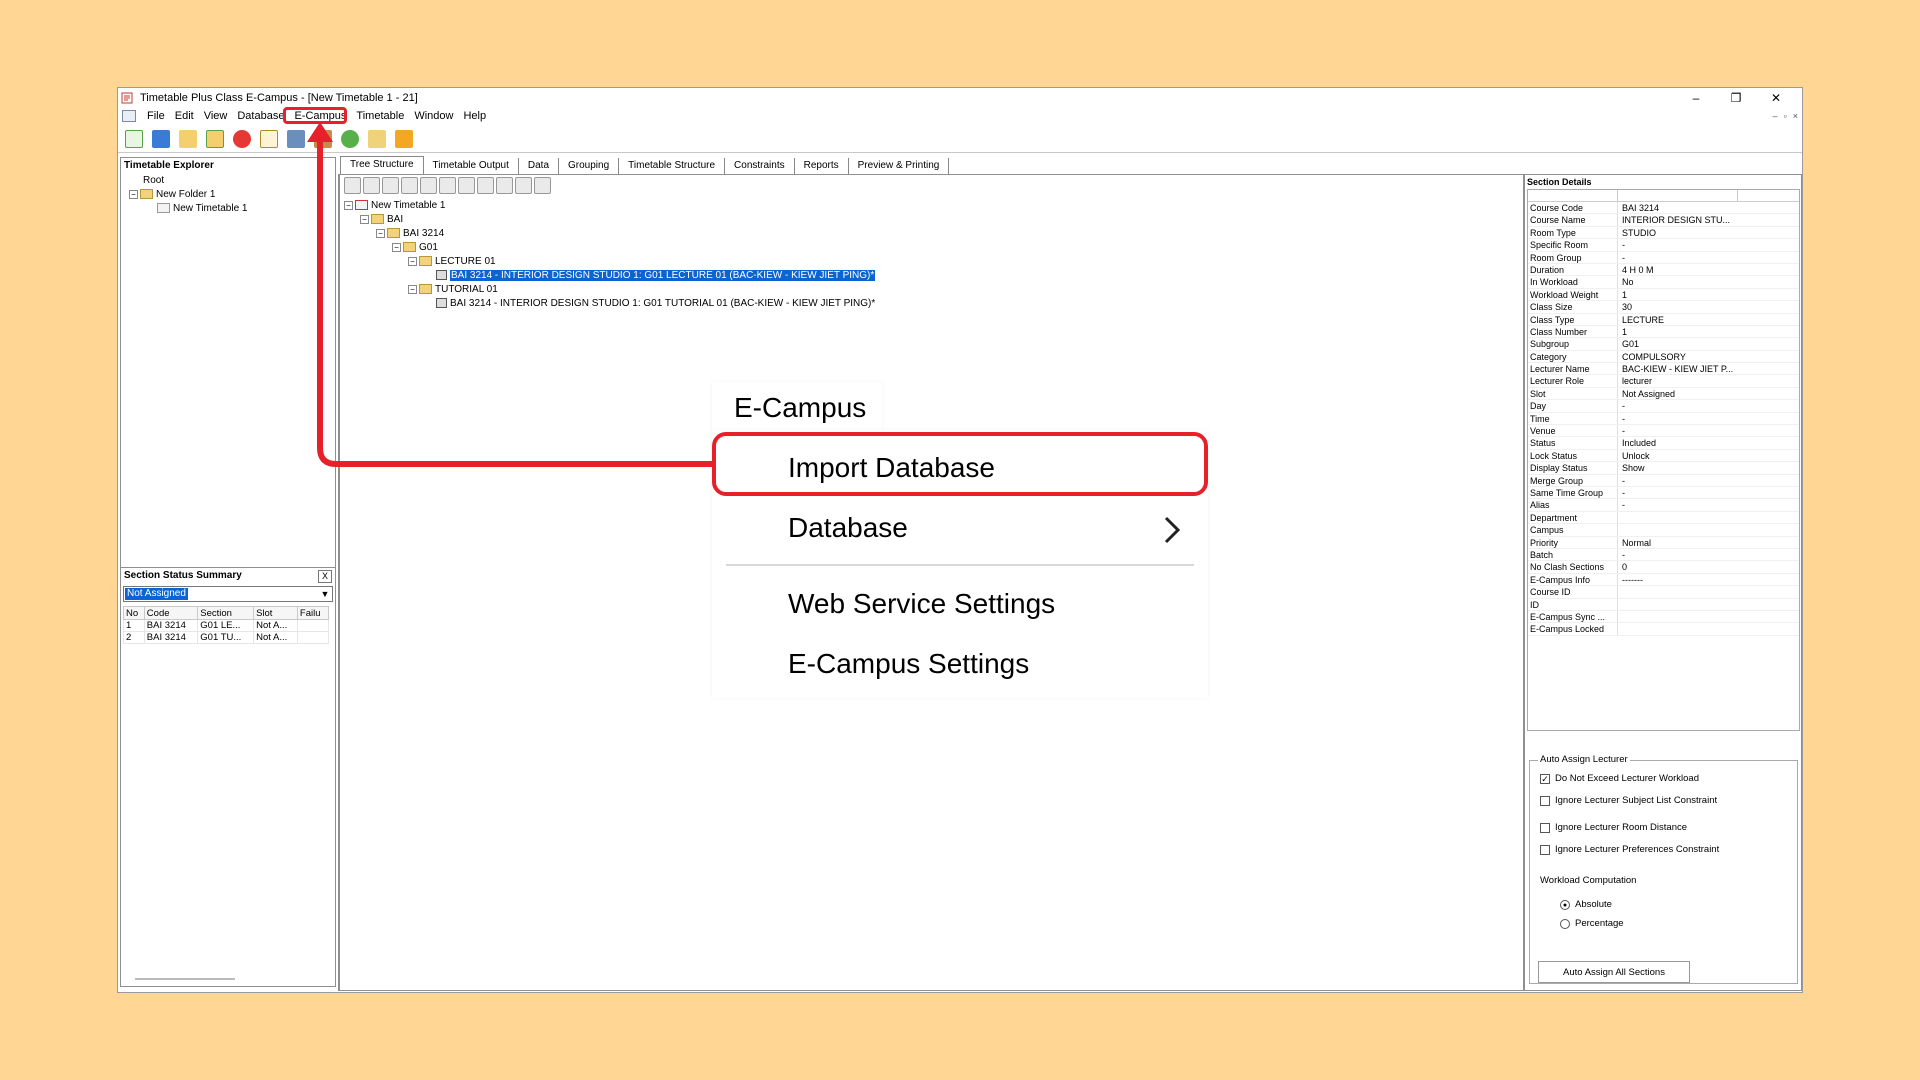 The image size is (1920, 1080). Describe the element at coordinates (1663, 505) in the screenshot. I see `detail-row: Alias -` at that location.